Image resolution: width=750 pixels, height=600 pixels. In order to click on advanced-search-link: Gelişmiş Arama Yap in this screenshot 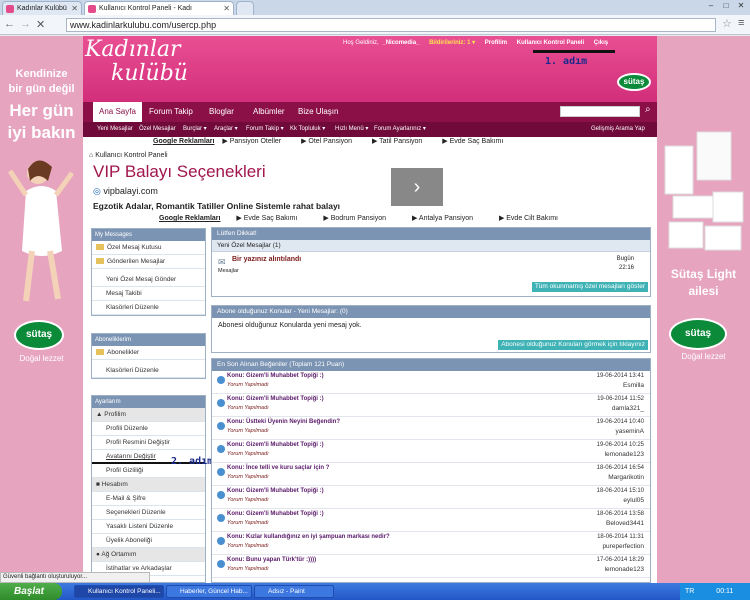, I will do `click(618, 129)`.